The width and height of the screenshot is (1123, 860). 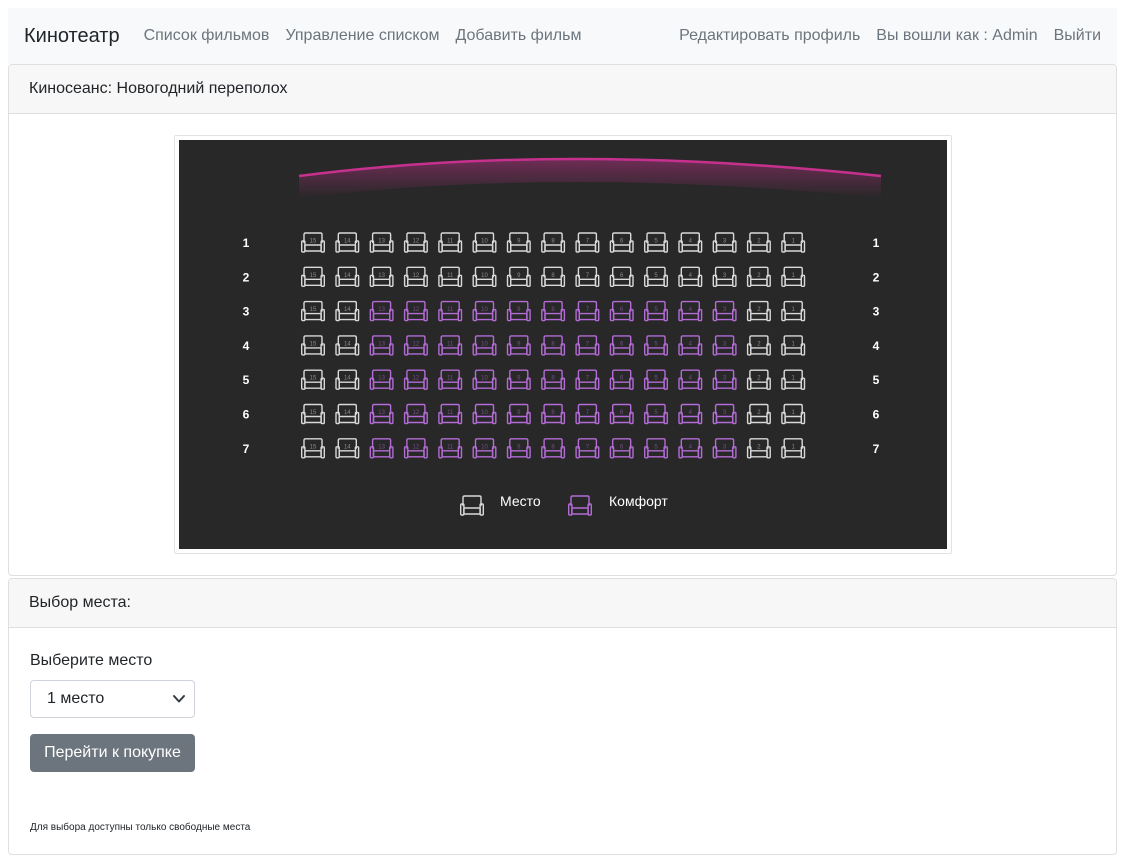 What do you see at coordinates (362, 36) in the screenshot?
I see `nav-manage-list: Управление списком` at bounding box center [362, 36].